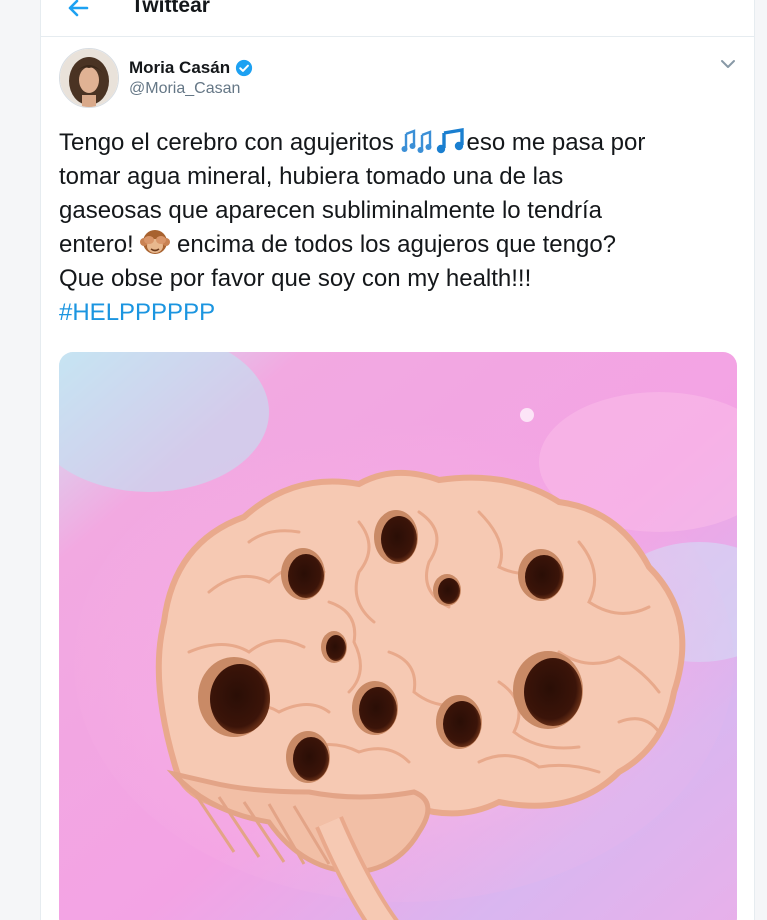  I want to click on verified-badge-icon, so click(244, 68).